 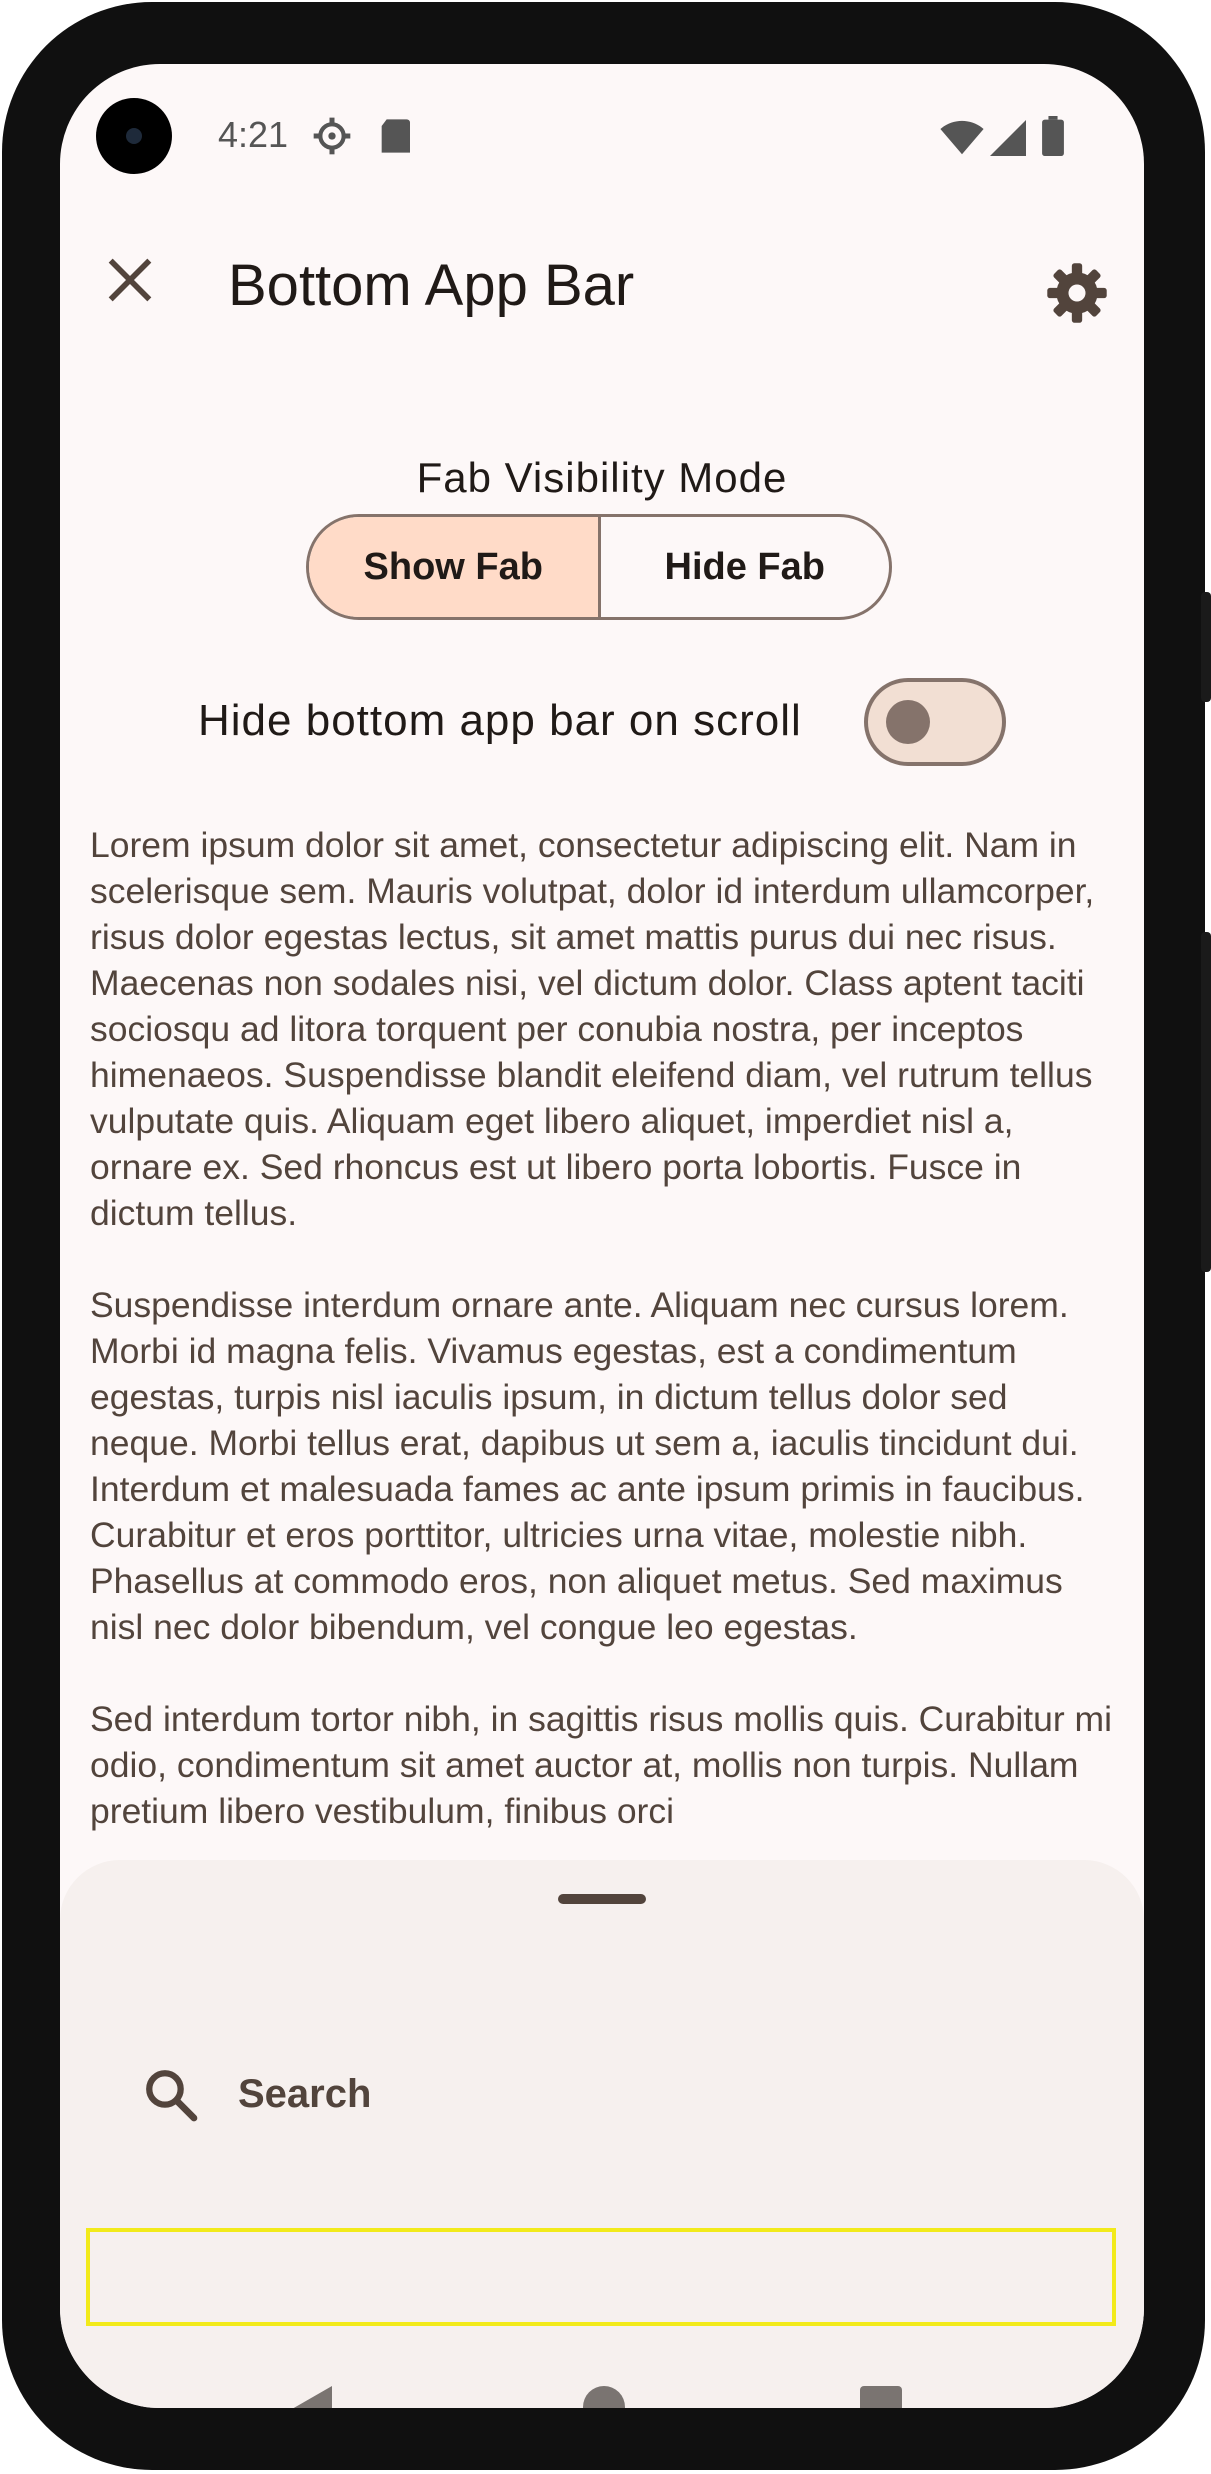 I want to click on home-icon, so click(x=604, y=2397).